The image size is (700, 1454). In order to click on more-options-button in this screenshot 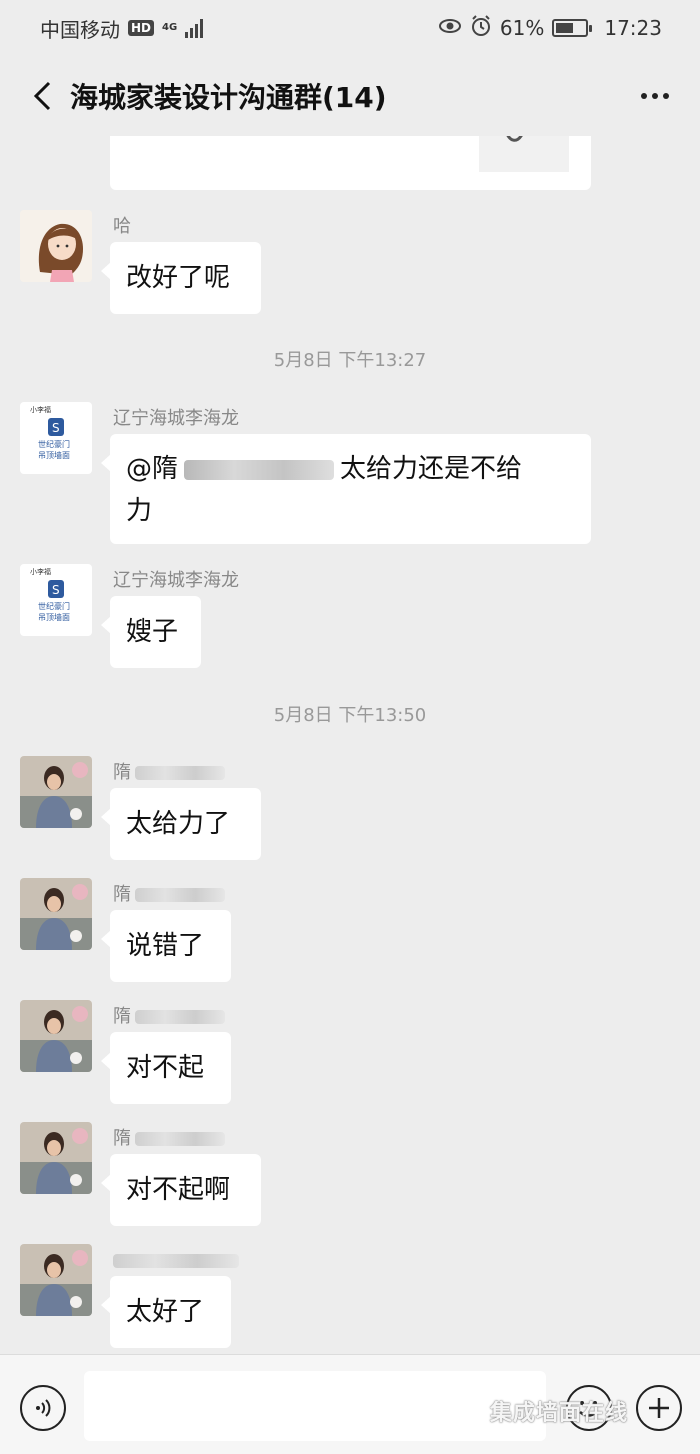, I will do `click(655, 96)`.